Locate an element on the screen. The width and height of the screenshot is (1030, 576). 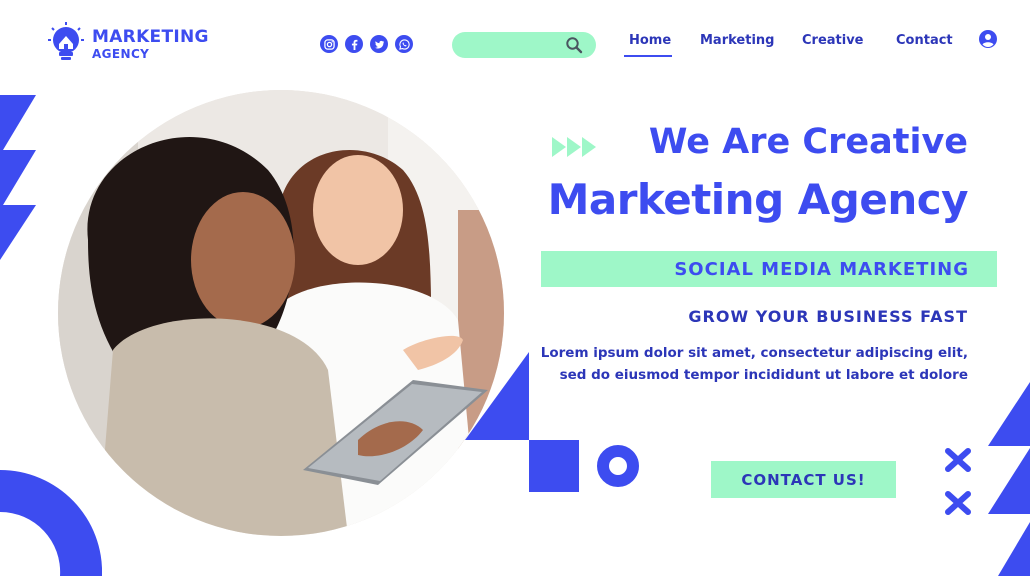
search-input is located at coordinates (514, 45).